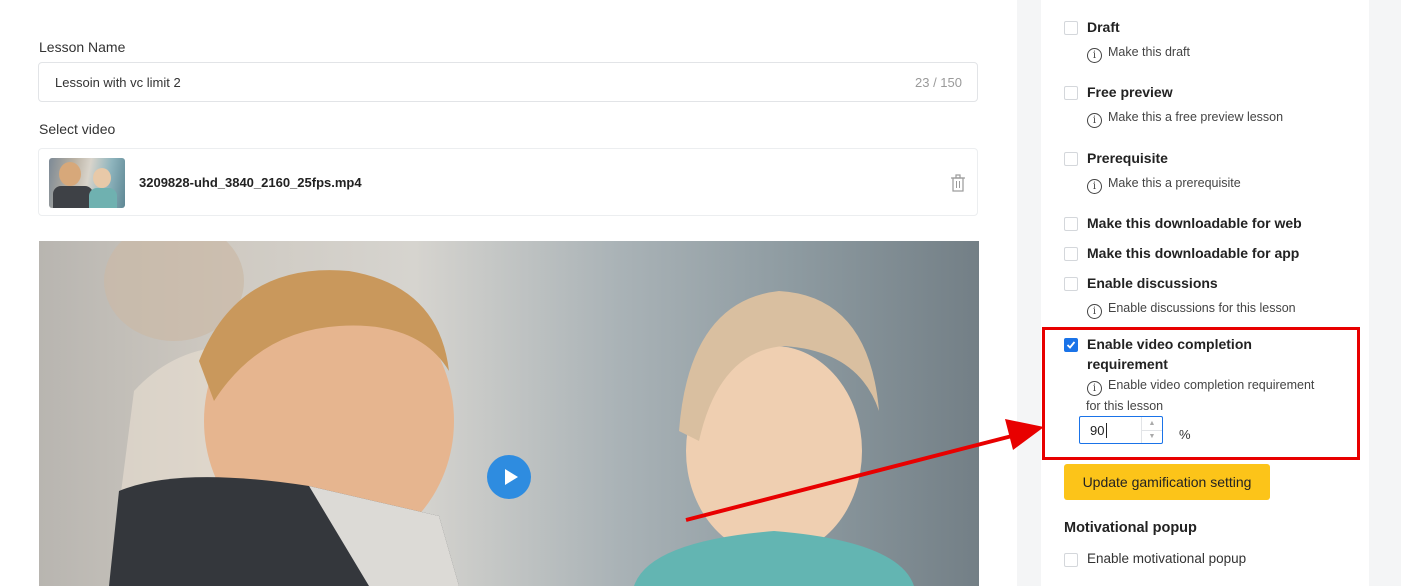 The width and height of the screenshot is (1401, 586). I want to click on annotation-arrow, so click(864, 470).